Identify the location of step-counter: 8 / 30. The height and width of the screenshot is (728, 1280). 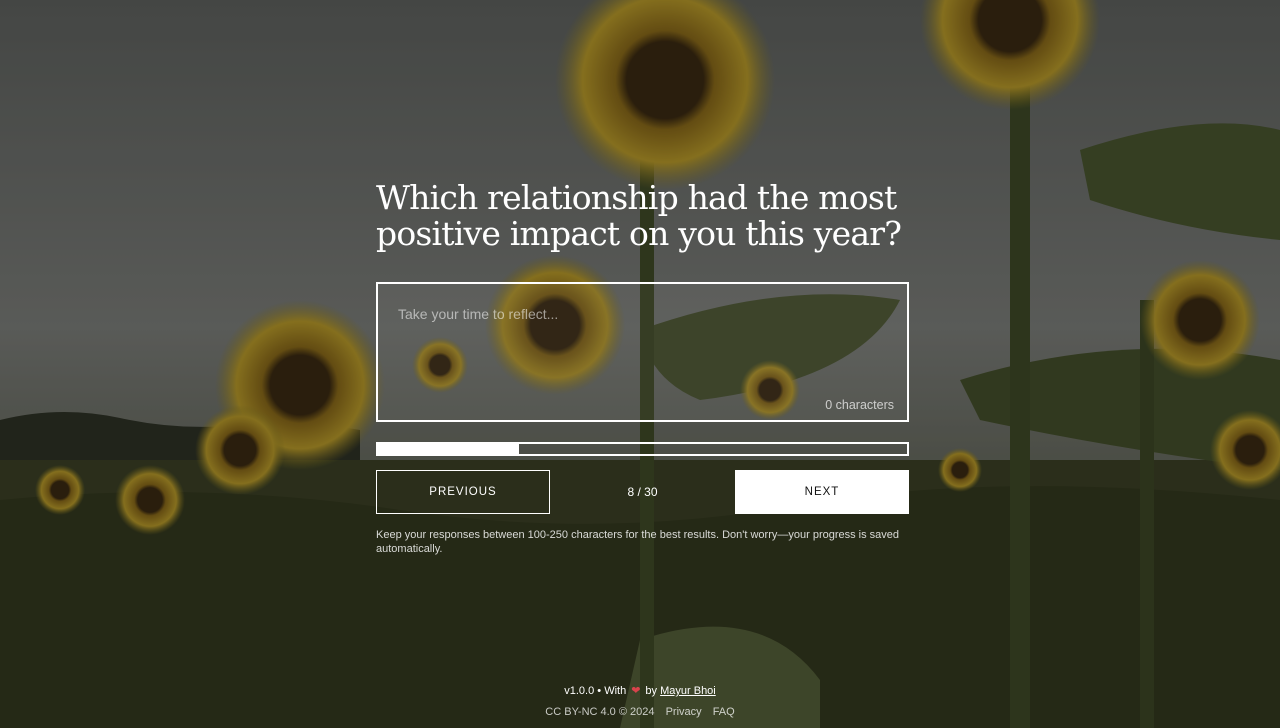
(642, 492).